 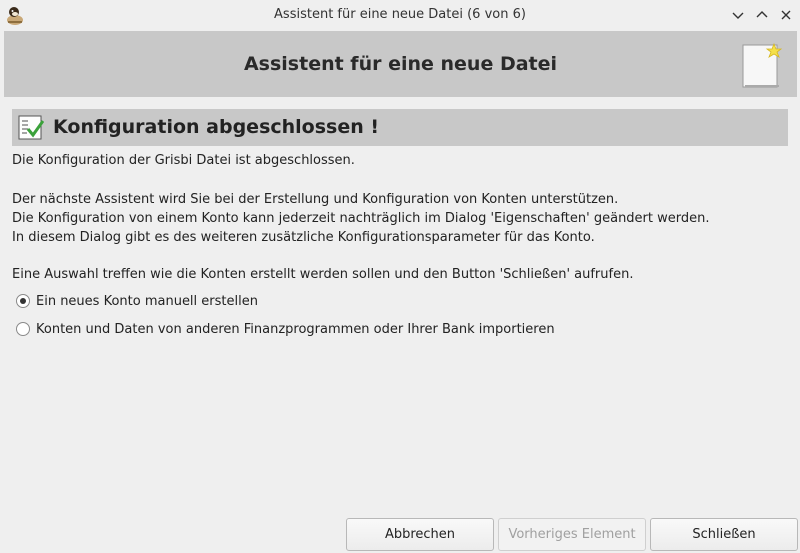 I want to click on banner-title: Assistent für eine neue Datei, so click(x=400, y=64).